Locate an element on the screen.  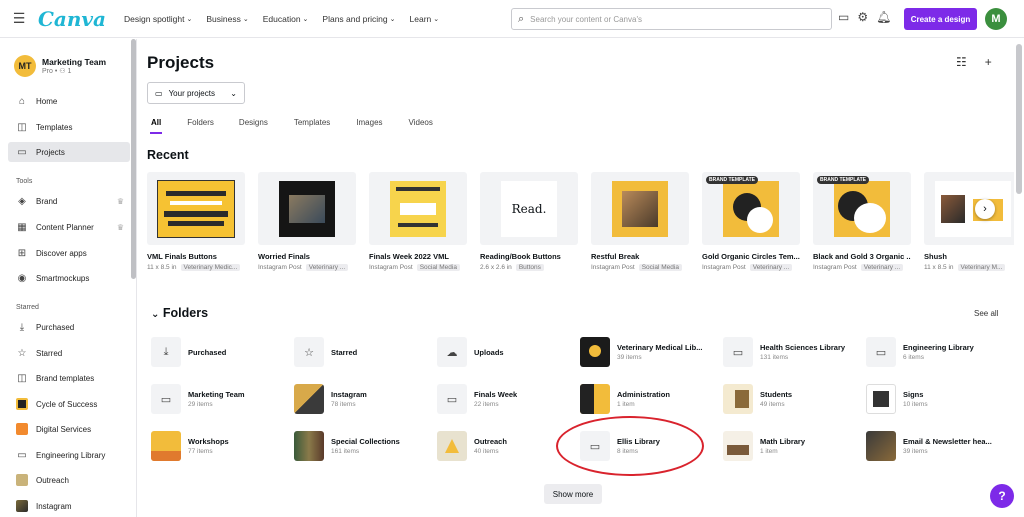
sidebar-item-outreach: Outreach is located at coordinates (69, 480).